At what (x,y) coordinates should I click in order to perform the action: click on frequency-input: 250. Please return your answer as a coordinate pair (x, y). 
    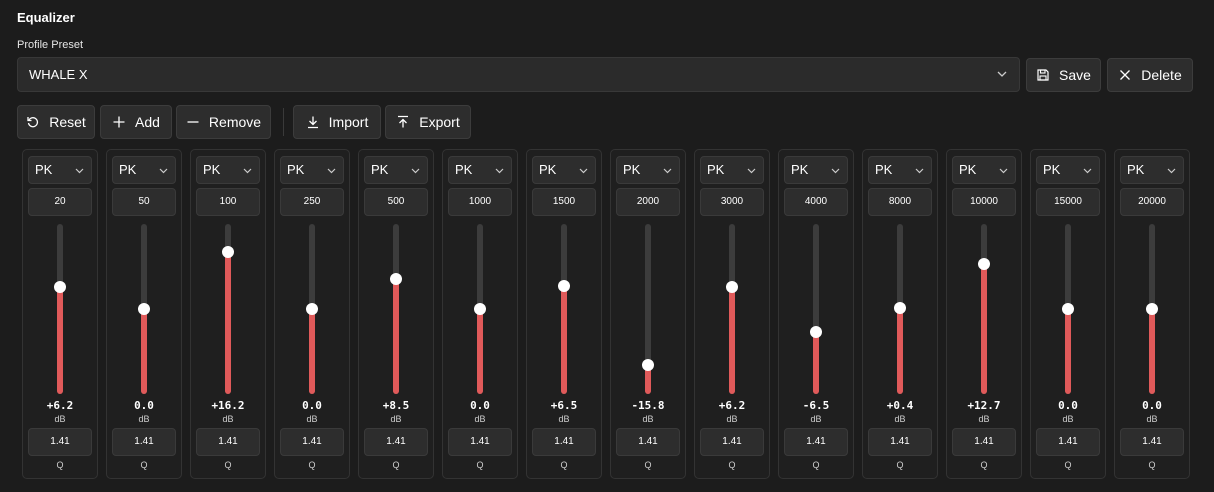
    Looking at the image, I should click on (312, 202).